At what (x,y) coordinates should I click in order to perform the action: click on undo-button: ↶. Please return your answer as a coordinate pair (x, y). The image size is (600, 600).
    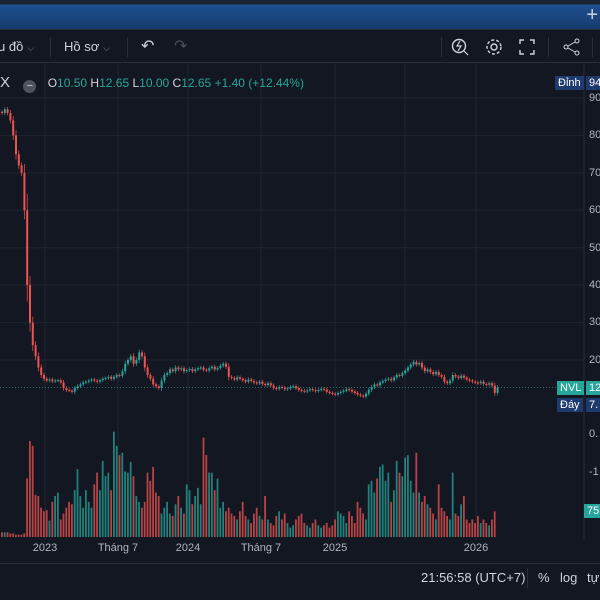
    Looking at the image, I should click on (147, 46).